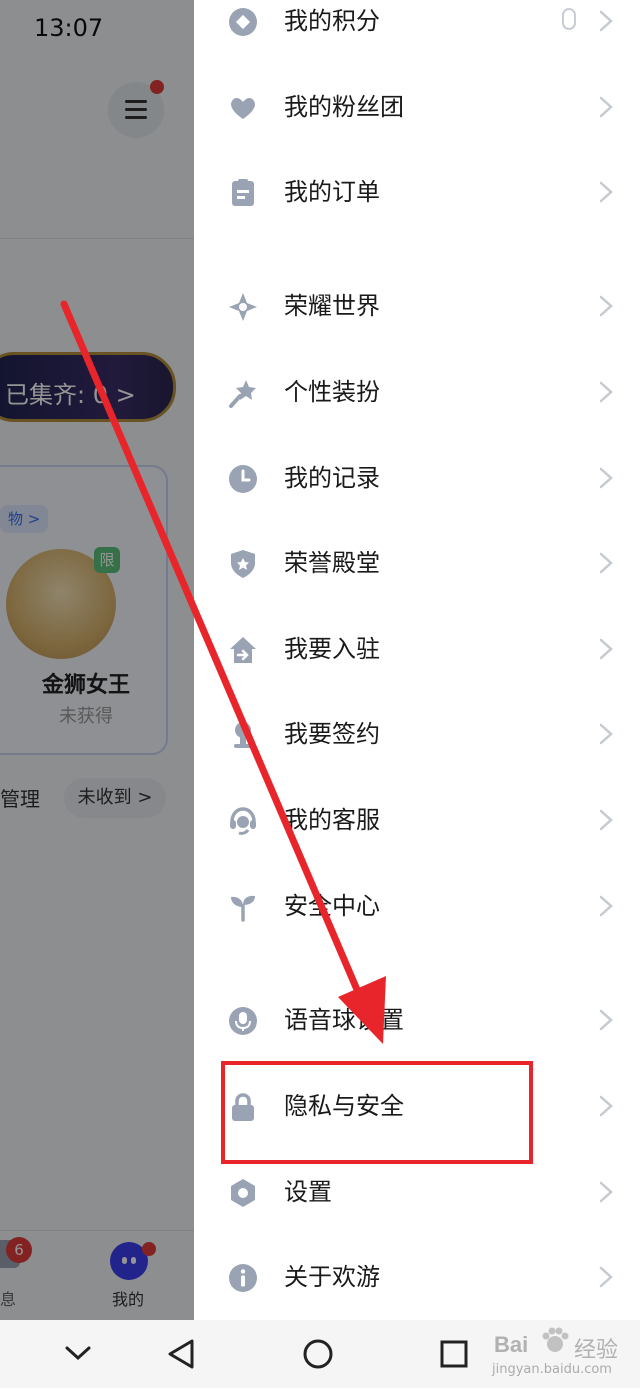  What do you see at coordinates (243, 735) in the screenshot?
I see `sign-contract-icon` at bounding box center [243, 735].